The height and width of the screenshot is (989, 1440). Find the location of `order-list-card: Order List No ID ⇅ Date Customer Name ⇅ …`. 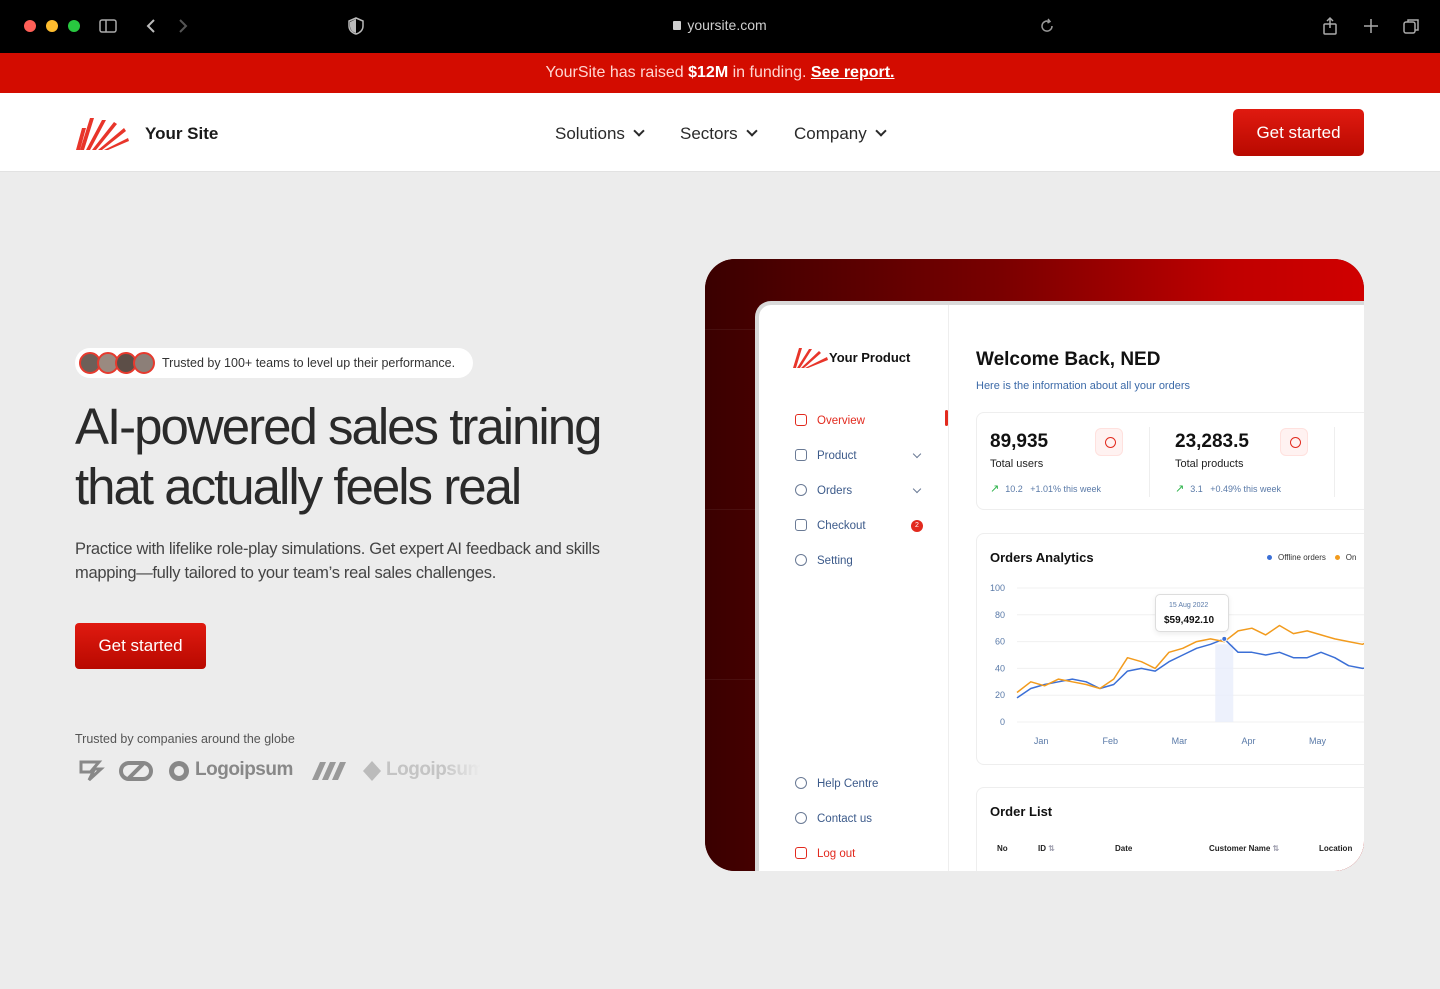

order-list-card: Order List No ID ⇅ Date Customer Name ⇅ … is located at coordinates (1170, 829).